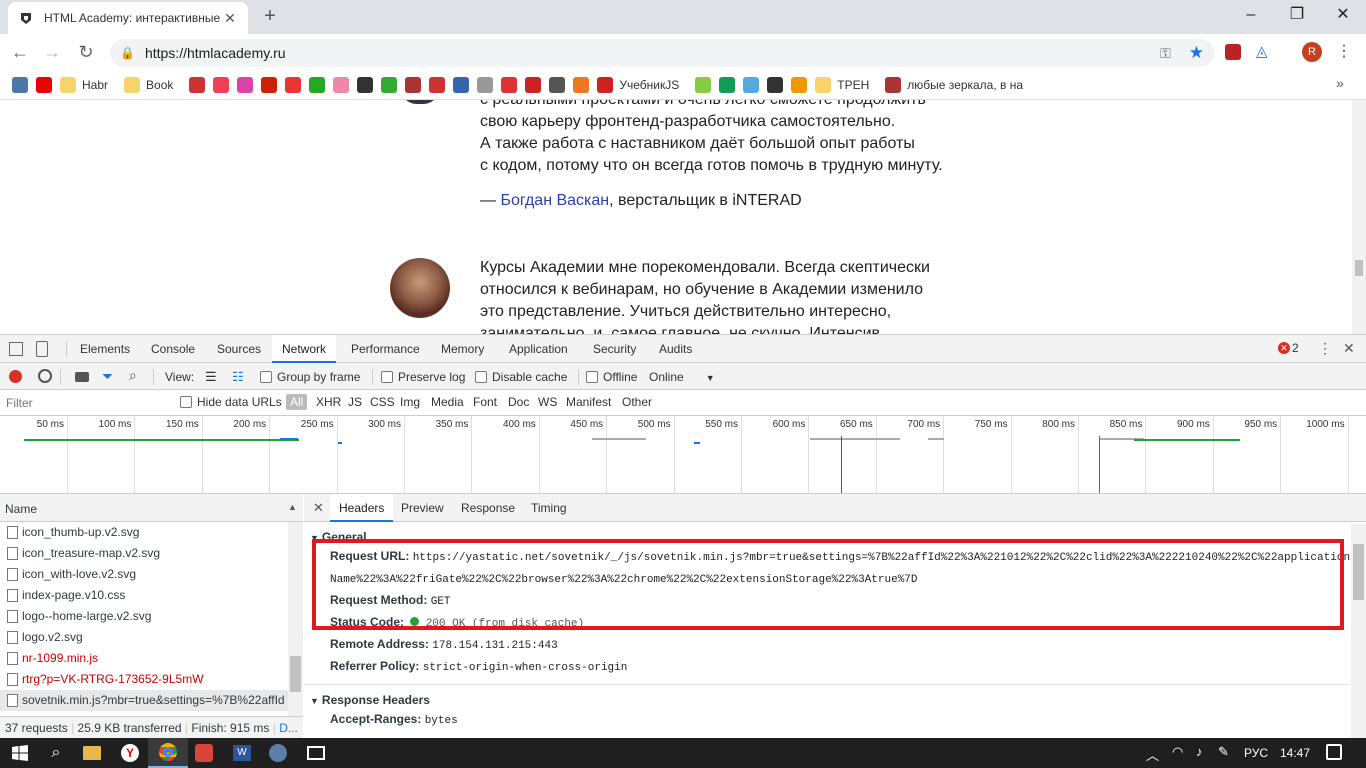 The height and width of the screenshot is (768, 1366). Describe the element at coordinates (662, 53) in the screenshot. I see `address-bar: 🔒 https://htmlacademy.ru ⚿ ★` at that location.